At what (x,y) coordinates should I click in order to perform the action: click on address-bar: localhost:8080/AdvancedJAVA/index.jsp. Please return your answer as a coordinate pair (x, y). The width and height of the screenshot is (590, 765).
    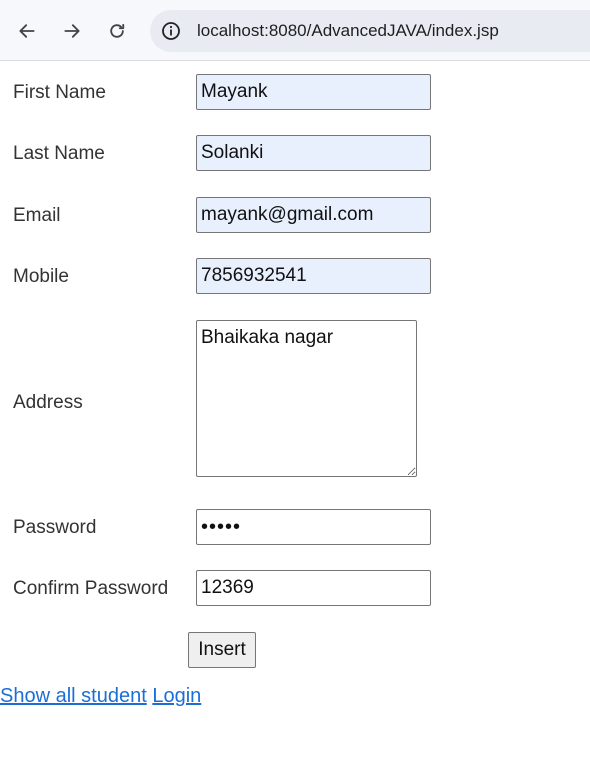
    Looking at the image, I should click on (370, 31).